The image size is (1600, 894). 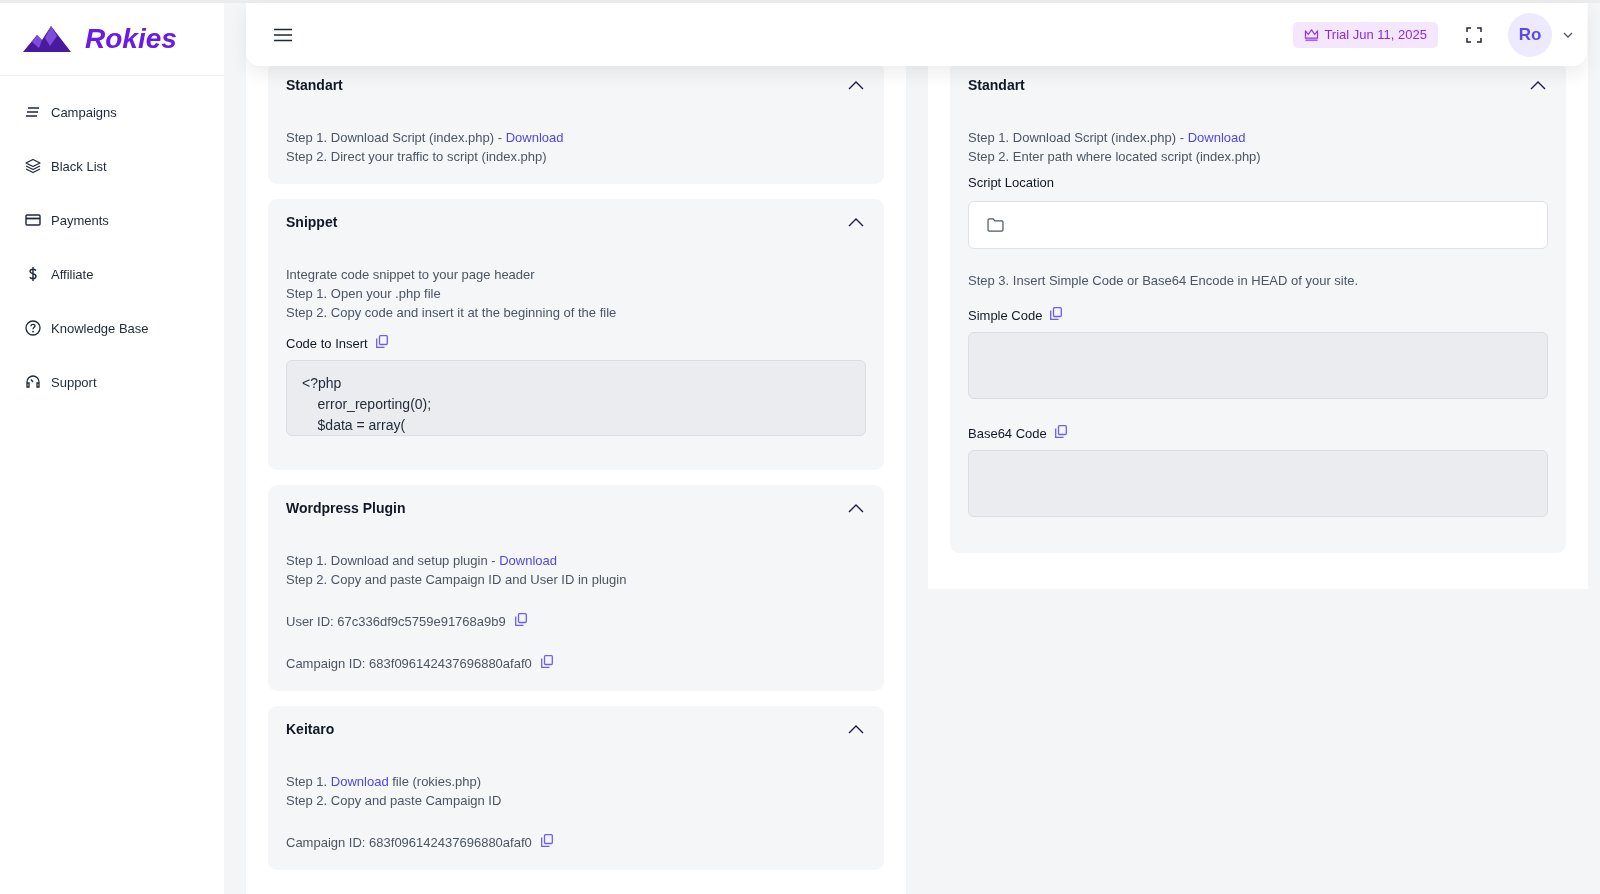 I want to click on field-label: Script Location, so click(x=1011, y=183).